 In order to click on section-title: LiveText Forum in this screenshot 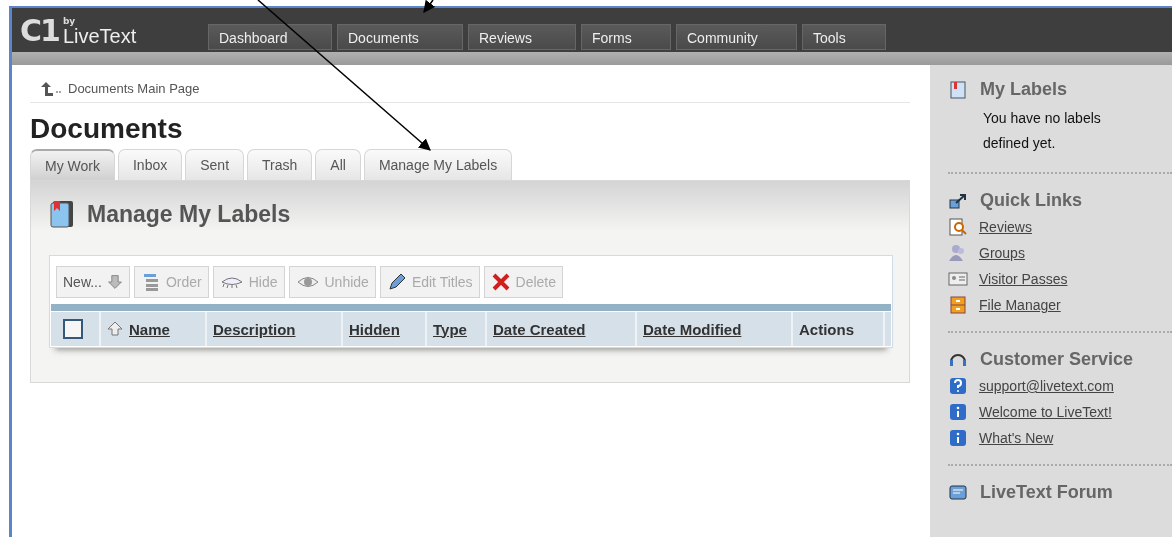, I will do `click(1046, 492)`.